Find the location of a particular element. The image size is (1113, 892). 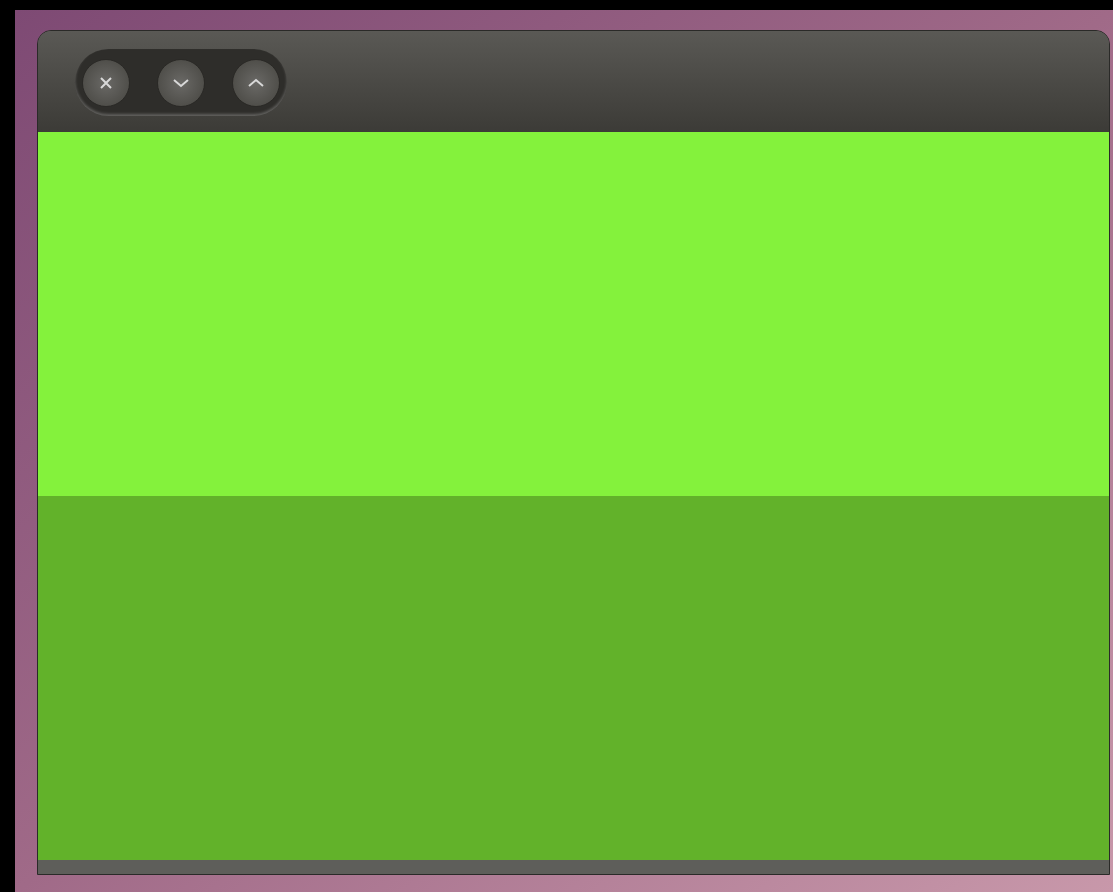

maximize-button is located at coordinates (256, 82).